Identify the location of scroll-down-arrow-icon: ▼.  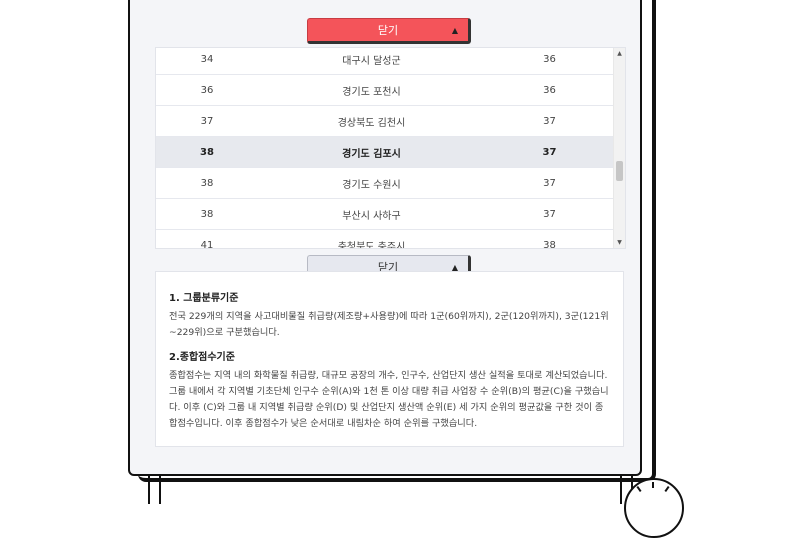
(619, 242).